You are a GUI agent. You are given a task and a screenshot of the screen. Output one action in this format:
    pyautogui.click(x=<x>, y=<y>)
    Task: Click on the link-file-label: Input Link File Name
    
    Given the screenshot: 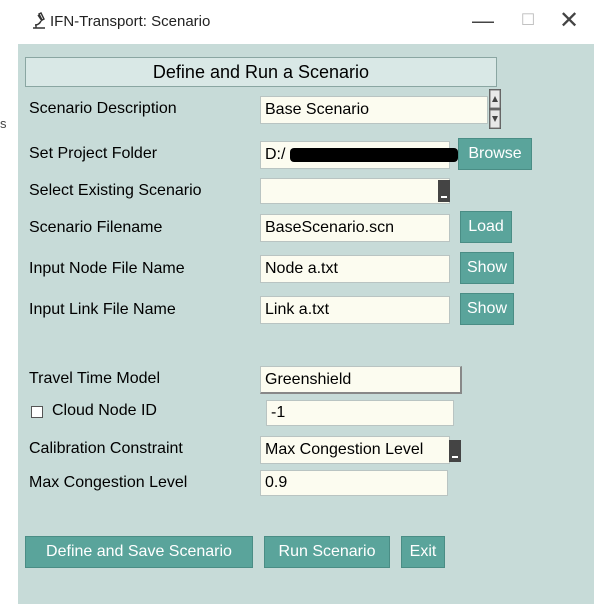 What is the action you would take?
    pyautogui.click(x=102, y=309)
    